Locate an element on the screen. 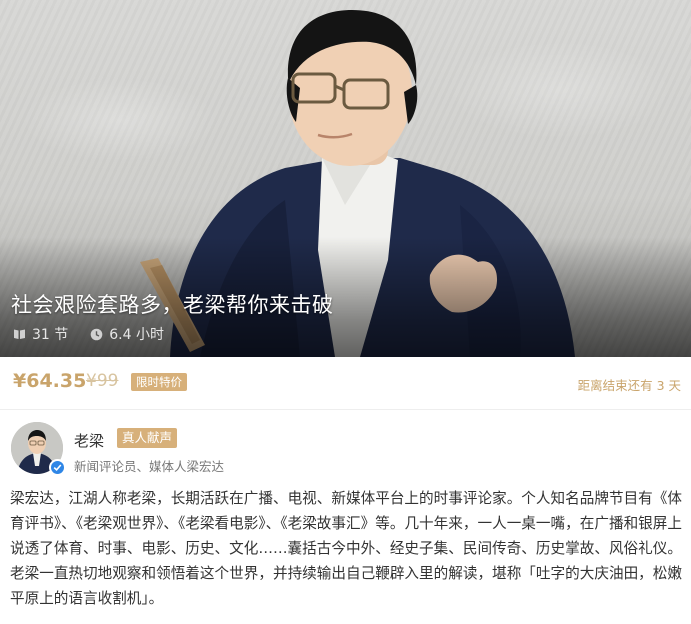 This screenshot has height=624, width=691. original-price: ¥99 is located at coordinates (102, 381).